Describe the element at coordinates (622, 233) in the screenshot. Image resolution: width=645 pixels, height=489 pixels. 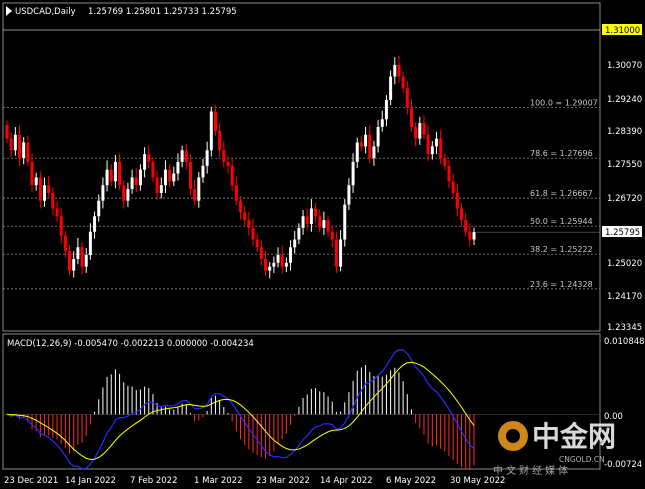
I see `current-price-label: 1.25795` at that location.